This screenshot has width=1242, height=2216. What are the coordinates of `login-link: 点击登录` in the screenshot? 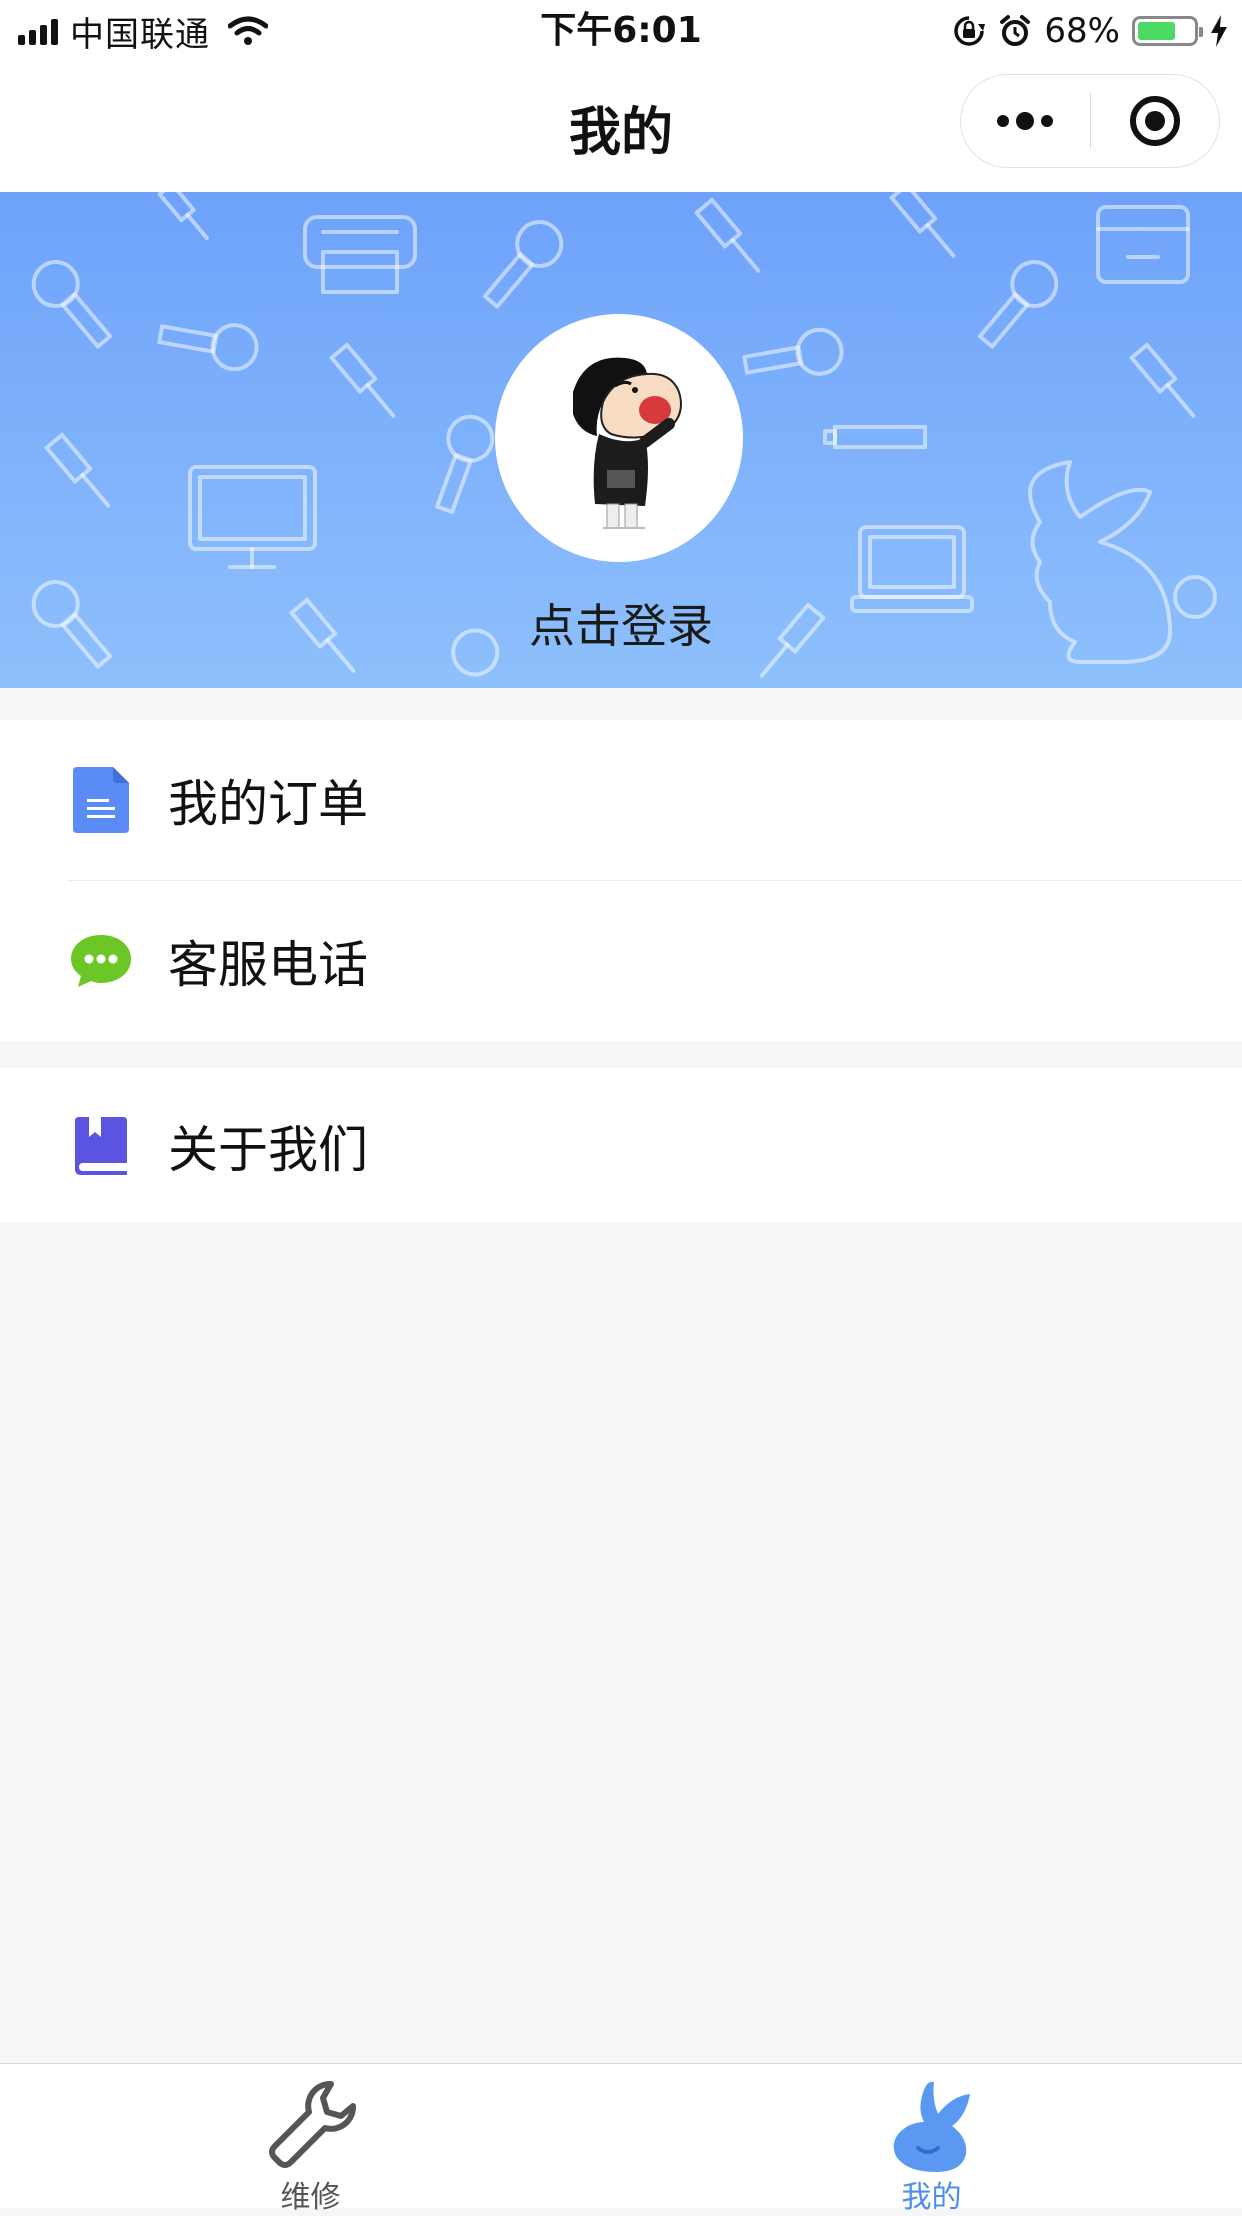 It's located at (621, 623).